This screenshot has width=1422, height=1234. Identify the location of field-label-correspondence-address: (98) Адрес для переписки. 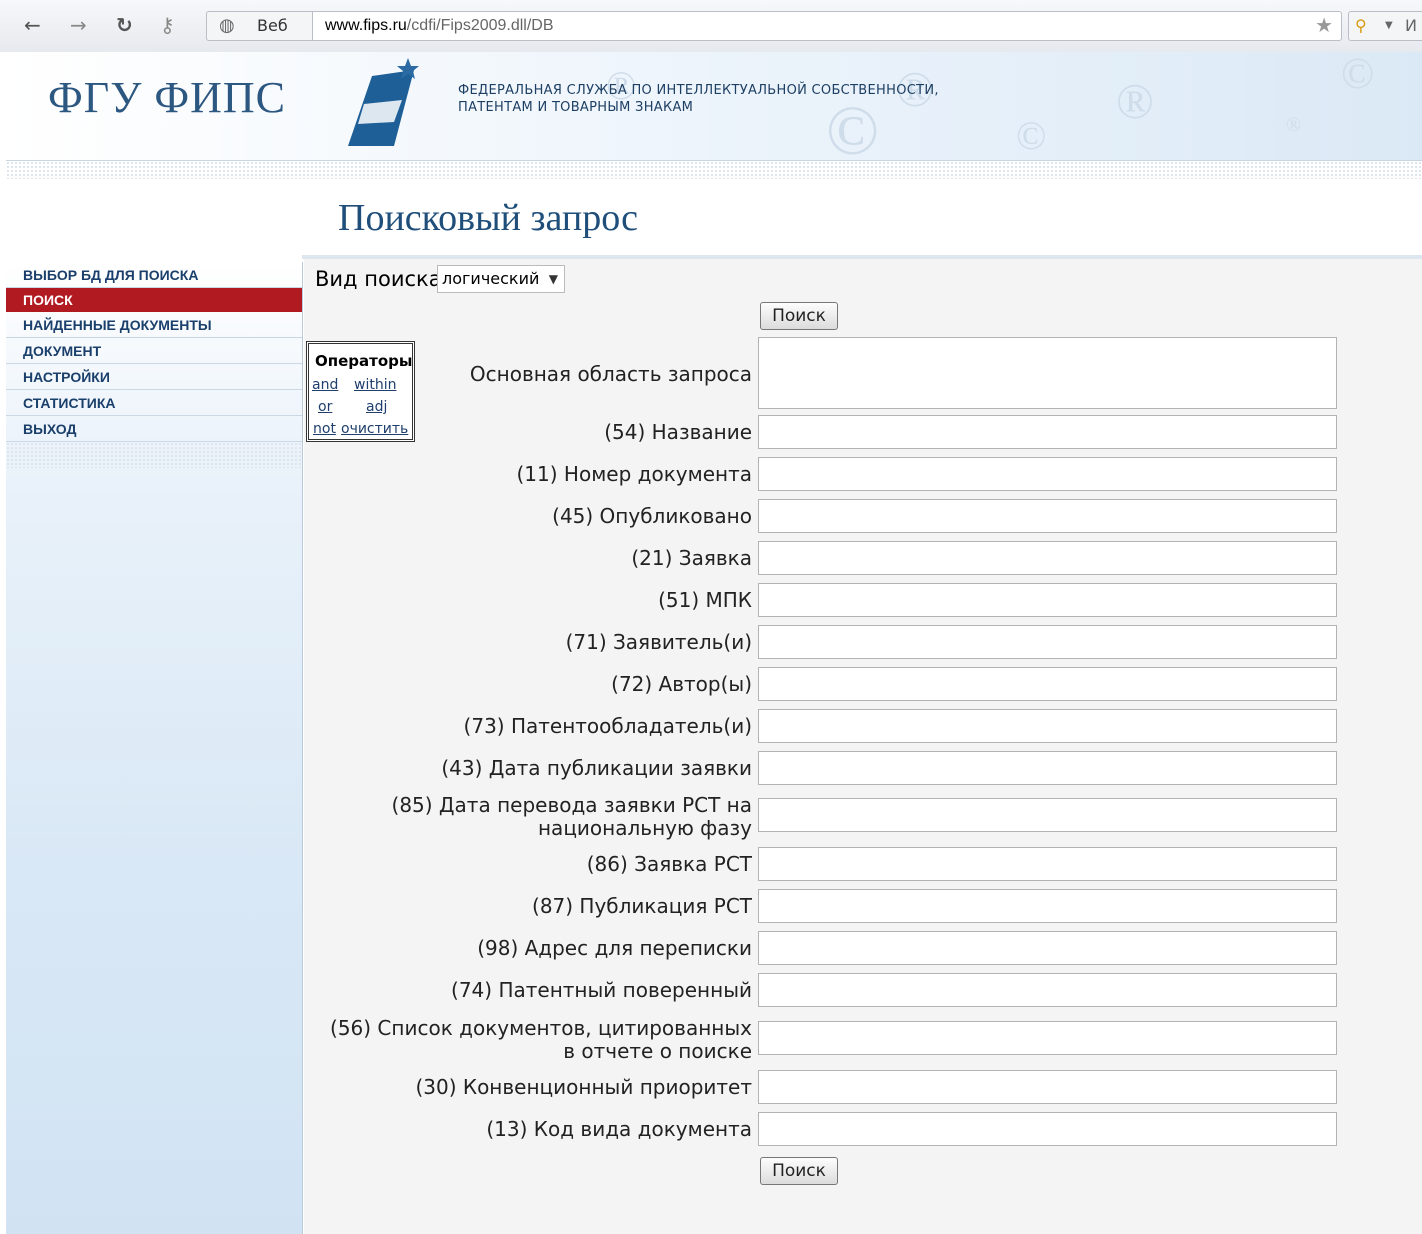
(614, 948).